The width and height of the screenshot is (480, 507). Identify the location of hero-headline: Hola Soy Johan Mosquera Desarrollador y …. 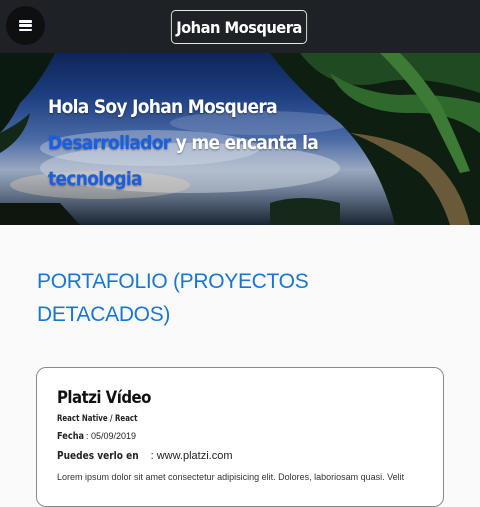
(192, 143).